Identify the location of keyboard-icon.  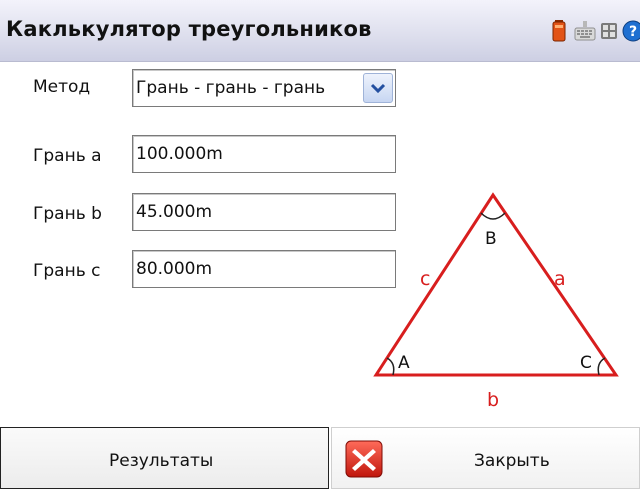
(585, 31).